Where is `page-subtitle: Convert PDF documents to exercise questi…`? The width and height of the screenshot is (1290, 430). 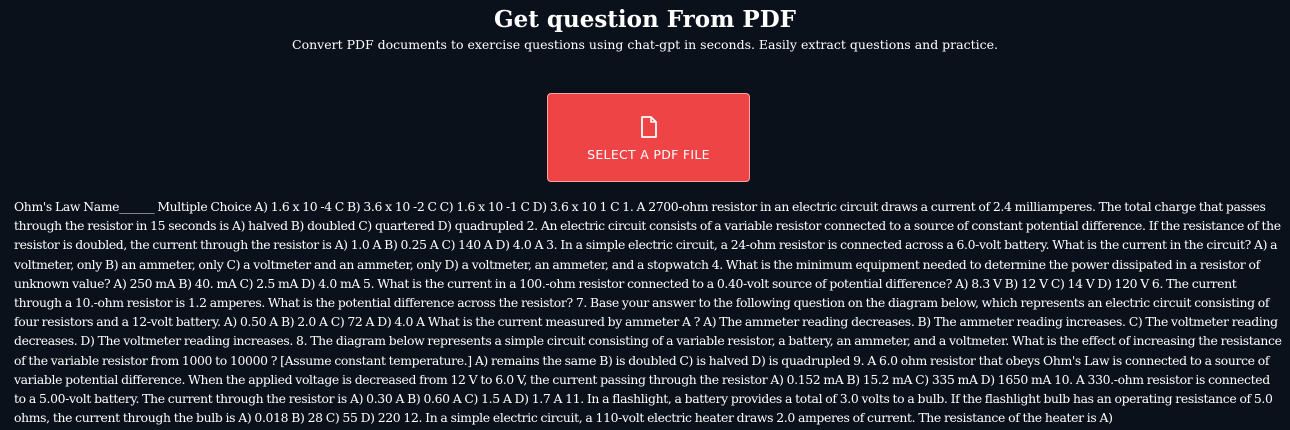
page-subtitle: Convert PDF documents to exercise questi… is located at coordinates (645, 44).